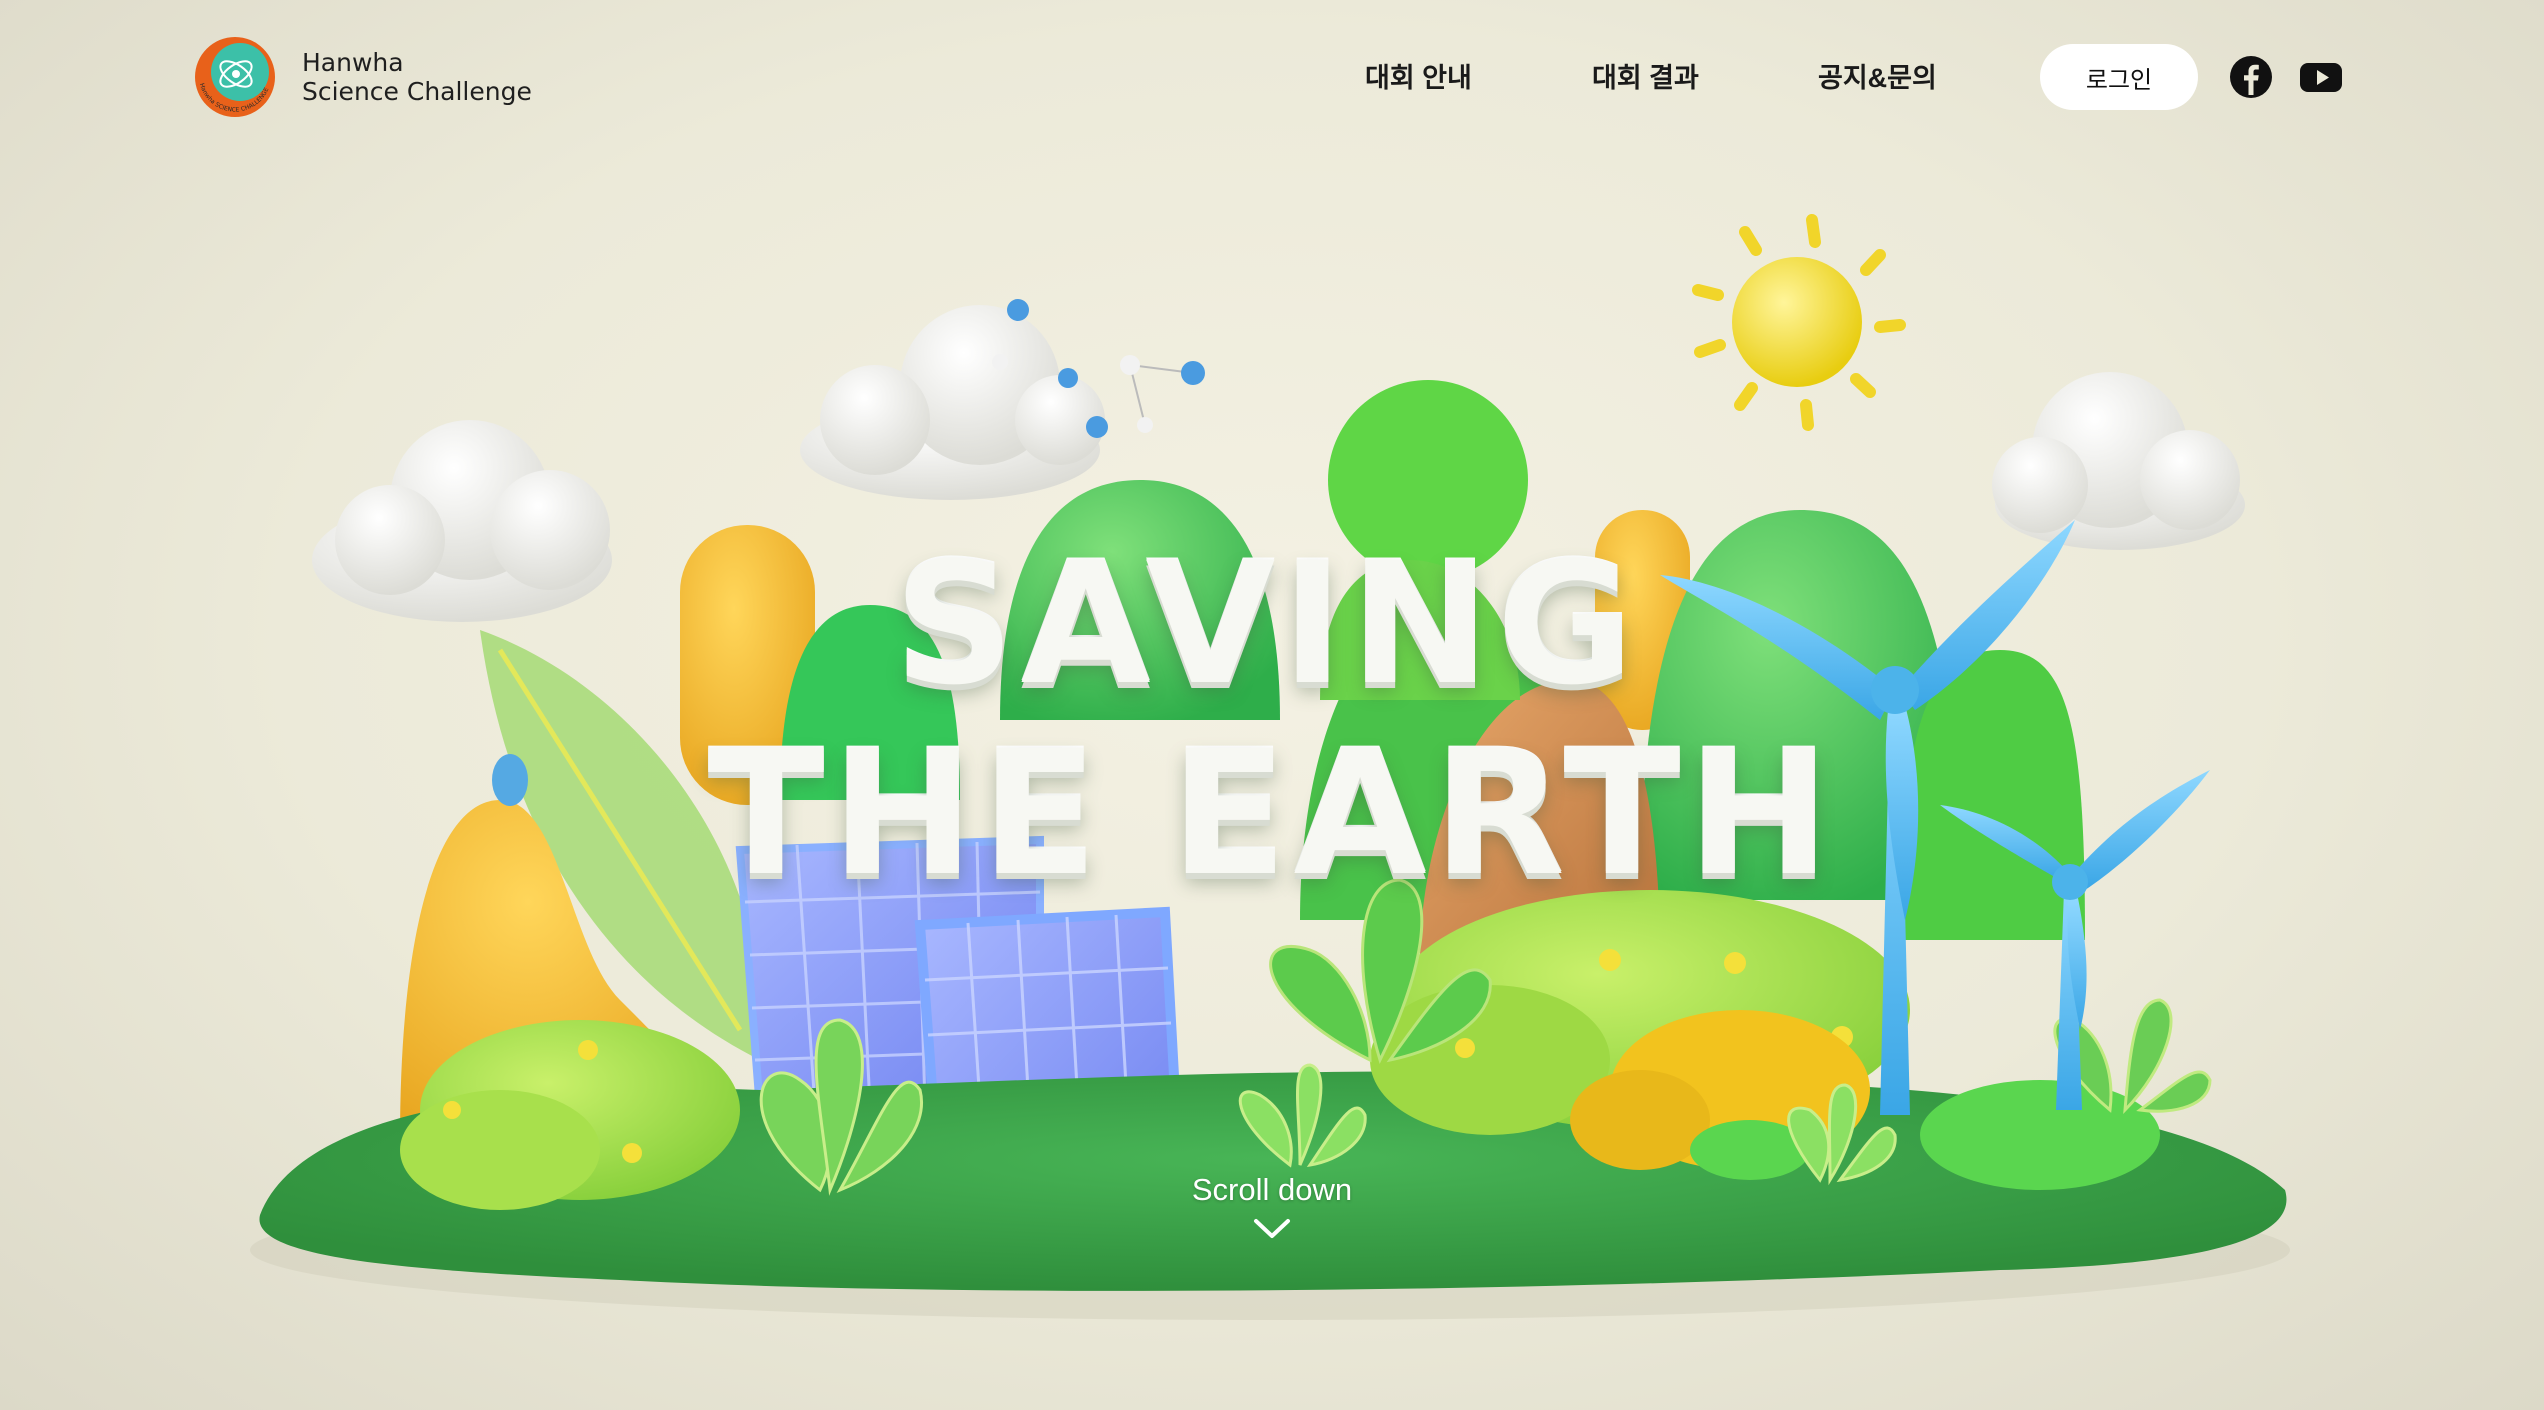  I want to click on nav-item-notice-inquiry: 공지&문의, so click(1877, 75).